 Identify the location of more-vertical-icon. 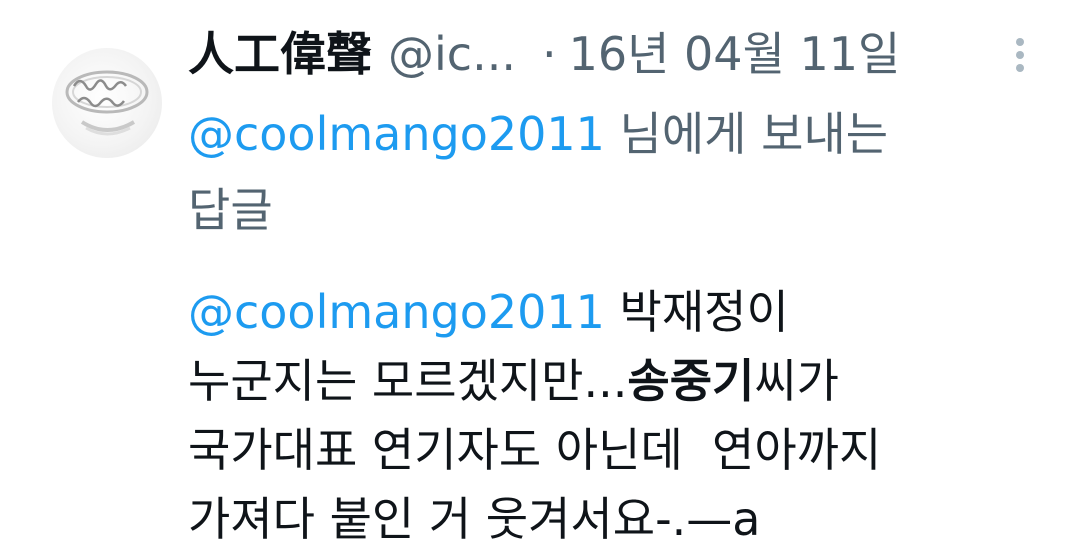
(1020, 58).